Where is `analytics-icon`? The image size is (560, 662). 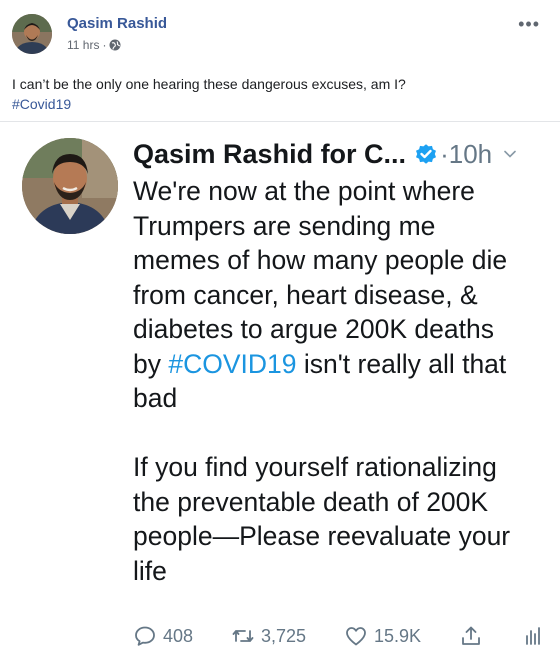 analytics-icon is located at coordinates (533, 636).